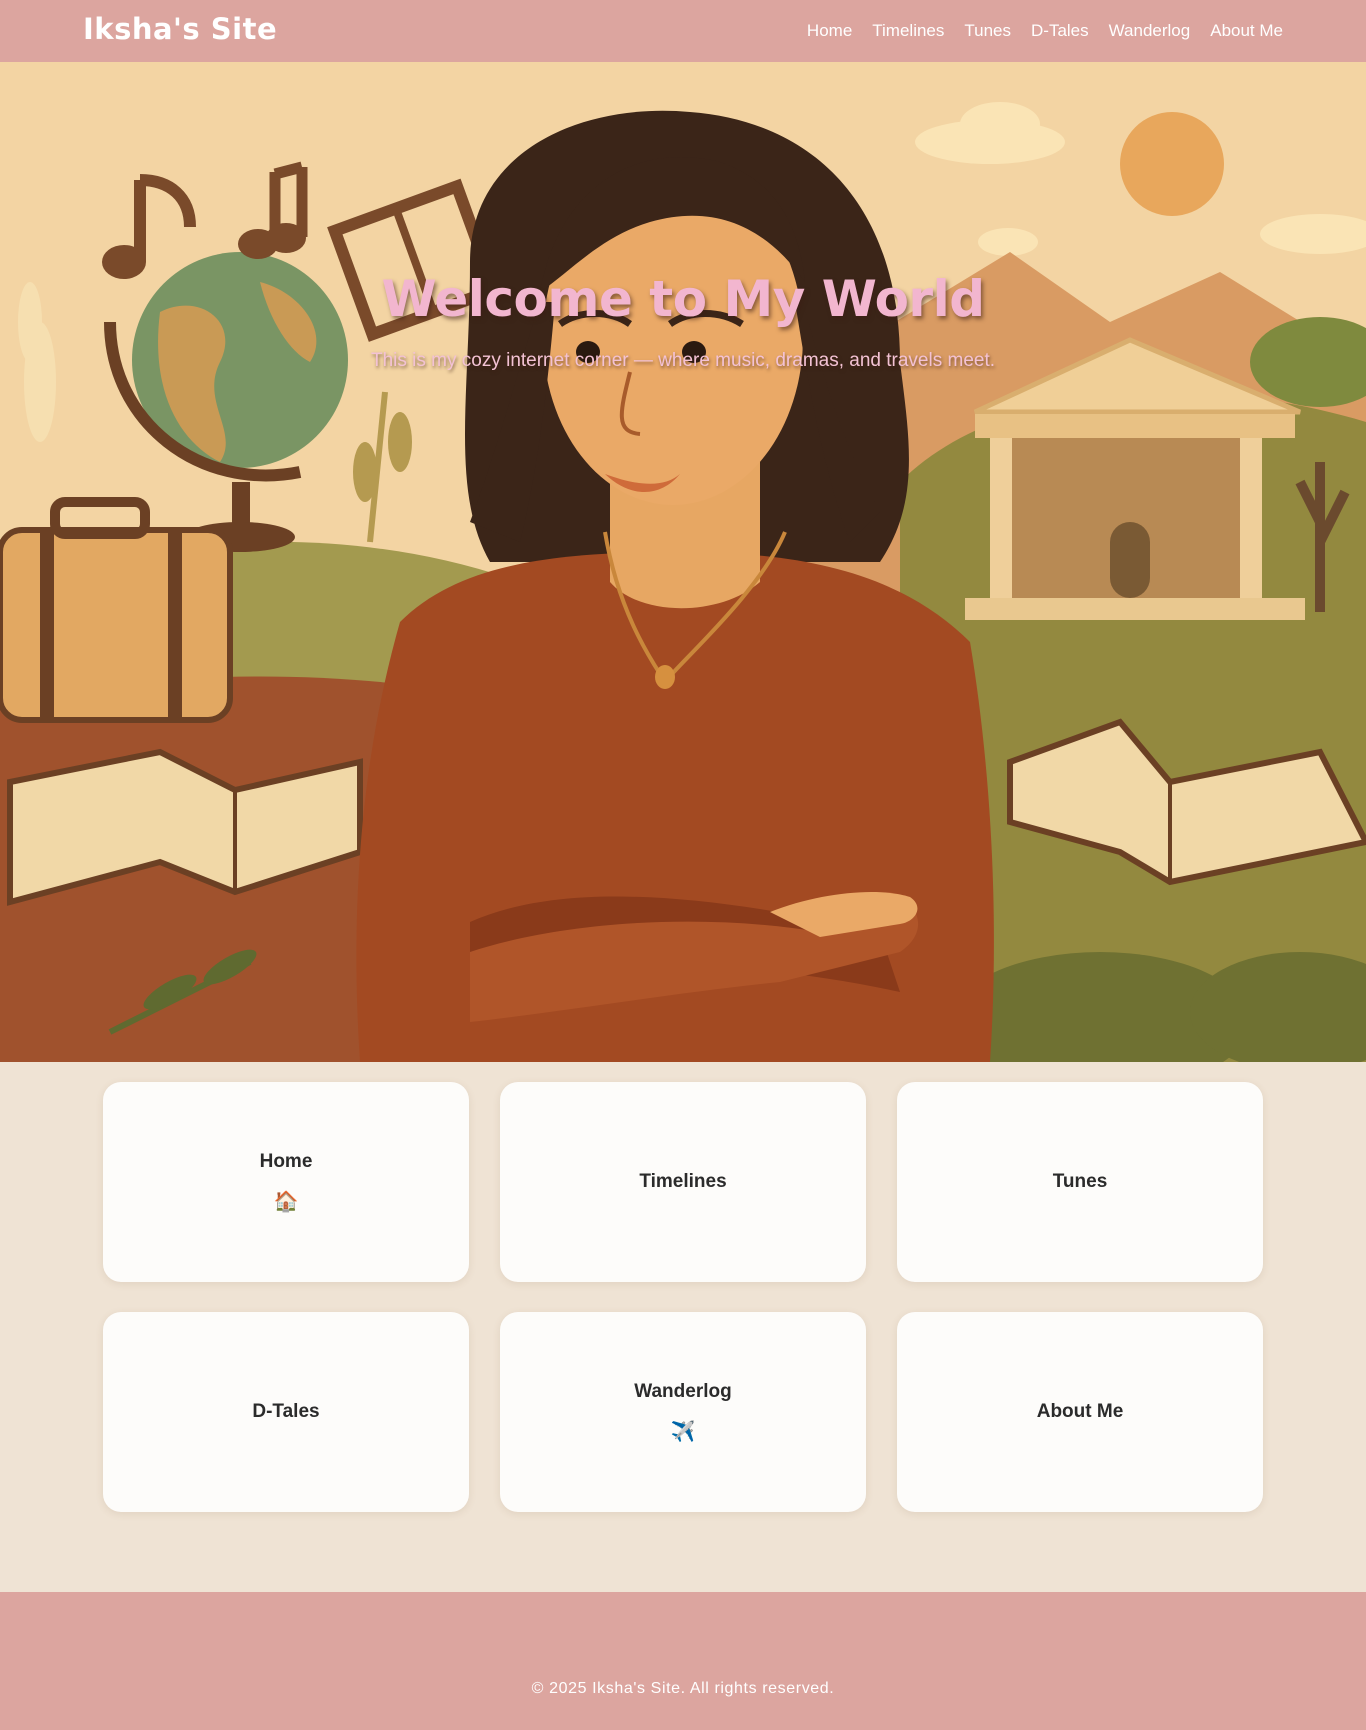 Image resolution: width=1366 pixels, height=1730 pixels. Describe the element at coordinates (180, 29) in the screenshot. I see `site-brand: Iksha's Site` at that location.